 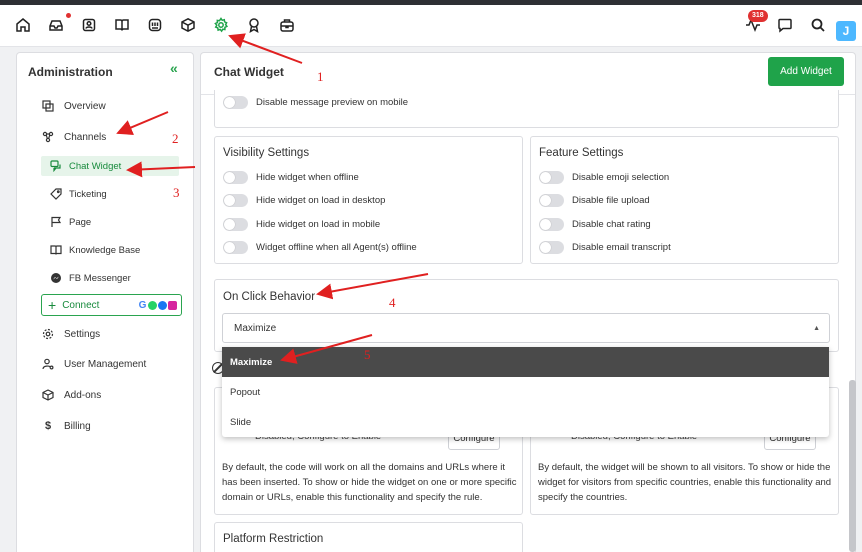 I want to click on ticket-icon, so click(x=56, y=194).